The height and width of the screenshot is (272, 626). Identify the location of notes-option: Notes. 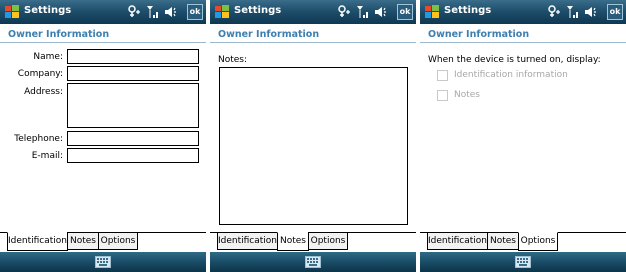
(527, 96).